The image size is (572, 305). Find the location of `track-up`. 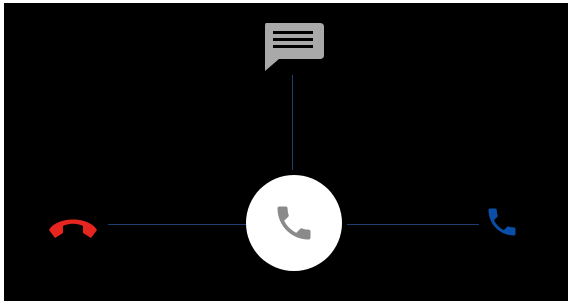

track-up is located at coordinates (292, 122).